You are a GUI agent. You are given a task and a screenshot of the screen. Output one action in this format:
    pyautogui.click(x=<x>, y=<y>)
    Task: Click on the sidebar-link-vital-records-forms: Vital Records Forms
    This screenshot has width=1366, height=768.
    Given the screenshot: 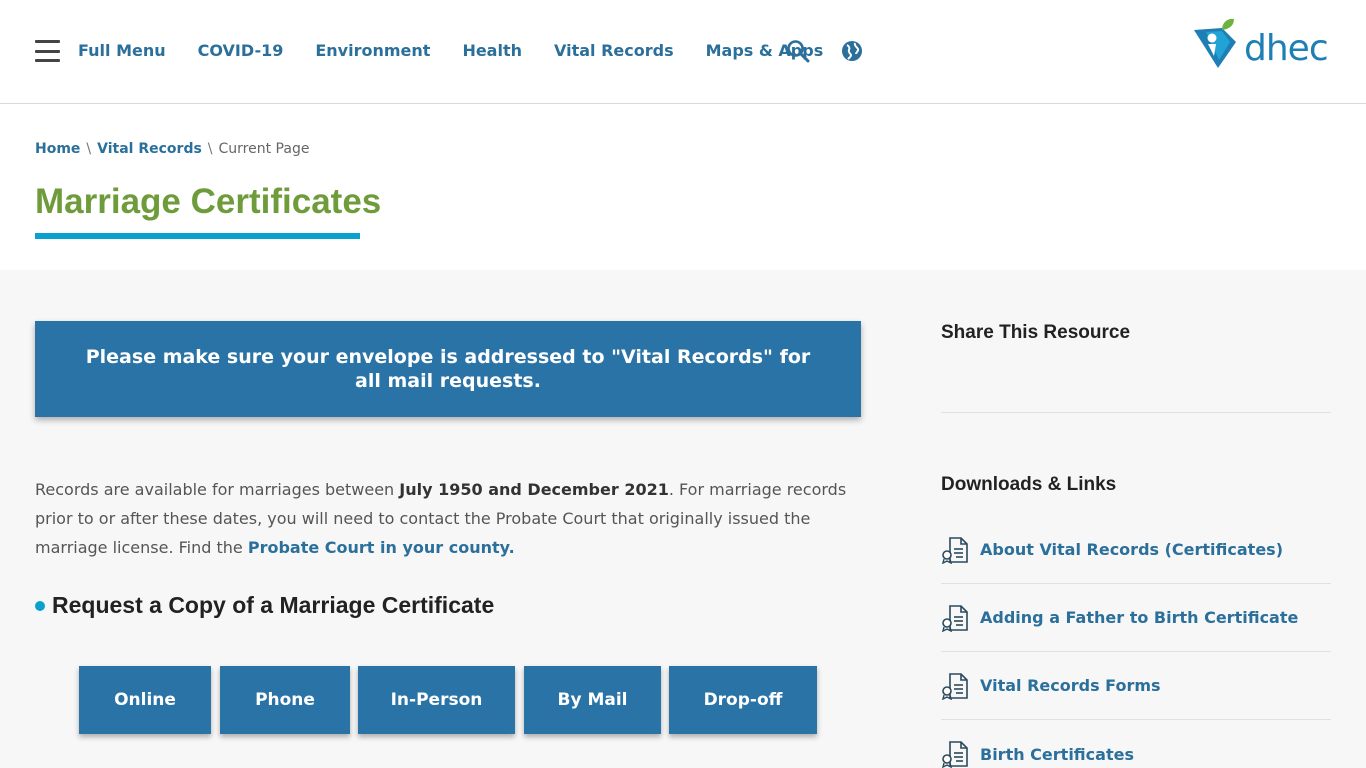 What is the action you would take?
    pyautogui.click(x=1136, y=686)
    